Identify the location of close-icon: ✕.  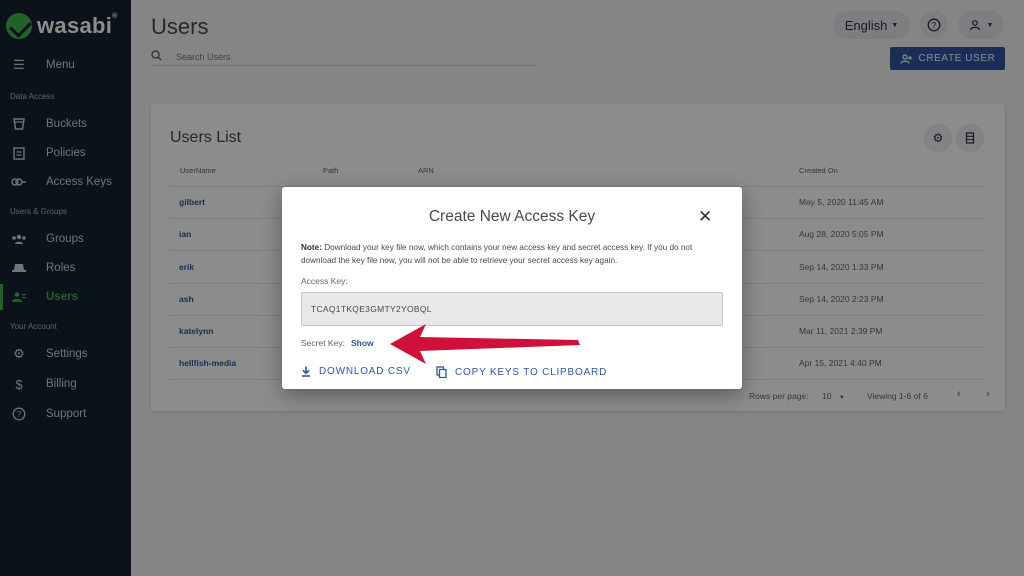
(705, 217).